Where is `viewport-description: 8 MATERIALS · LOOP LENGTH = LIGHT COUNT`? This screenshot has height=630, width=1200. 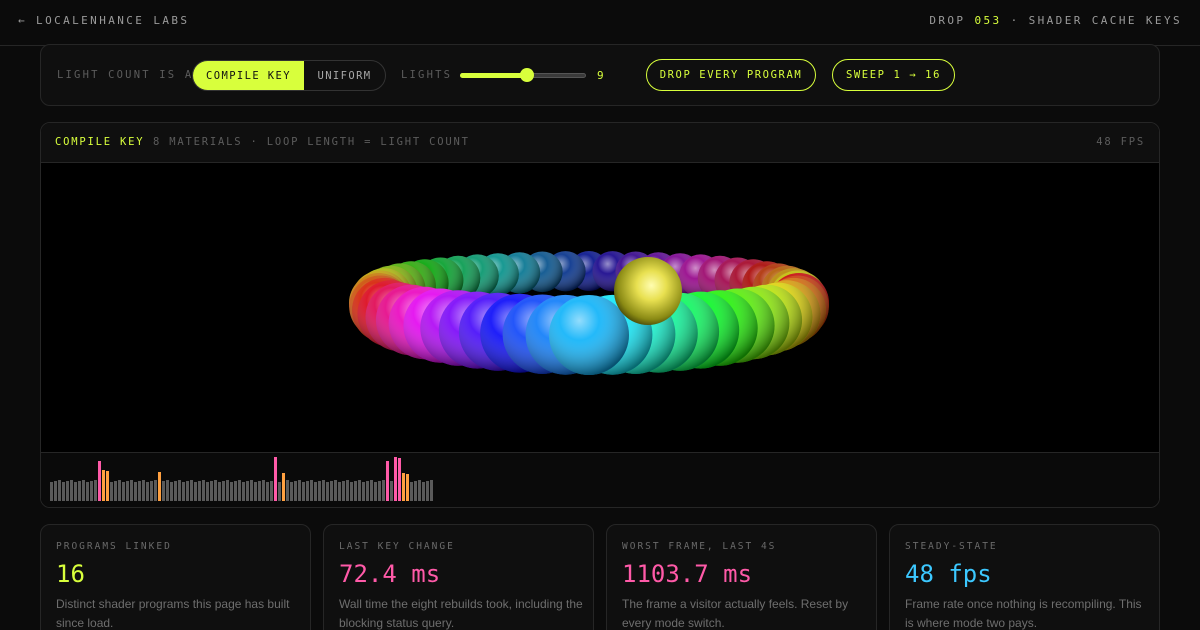
viewport-description: 8 MATERIALS · LOOP LENGTH = LIGHT COUNT is located at coordinates (311, 142).